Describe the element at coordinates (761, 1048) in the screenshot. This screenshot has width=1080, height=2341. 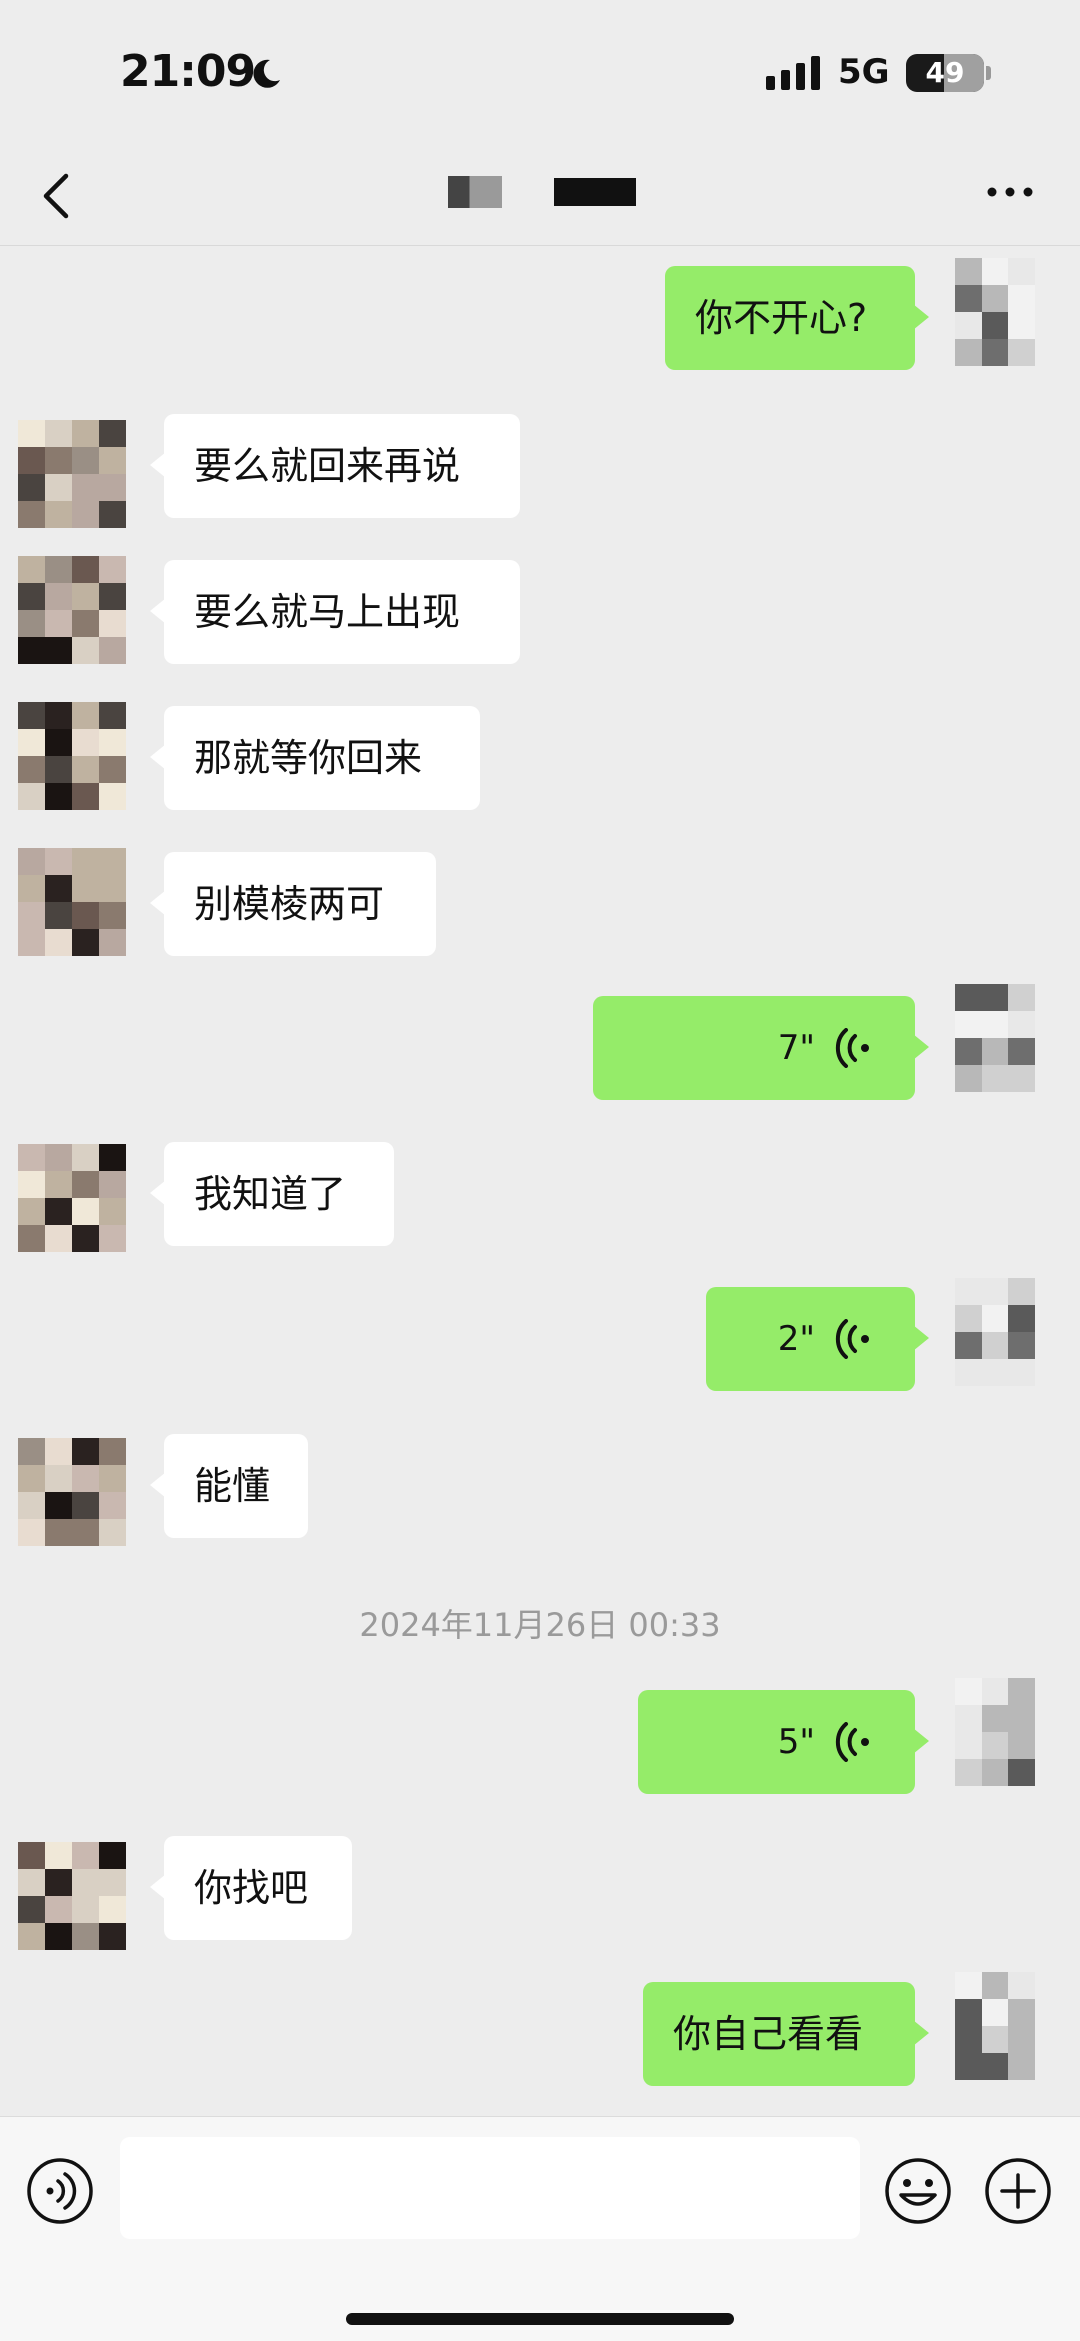
I see `voice-message-bubble: 7"` at that location.